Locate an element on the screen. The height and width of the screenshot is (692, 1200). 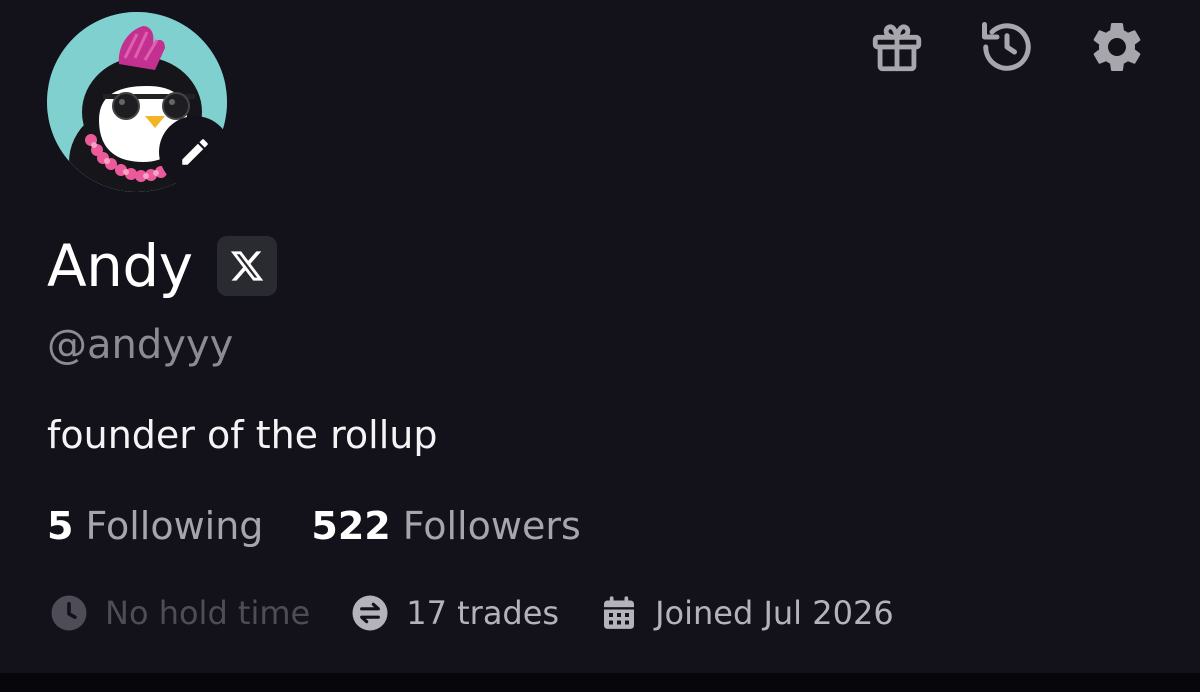
settings-button is located at coordinates (1117, 47).